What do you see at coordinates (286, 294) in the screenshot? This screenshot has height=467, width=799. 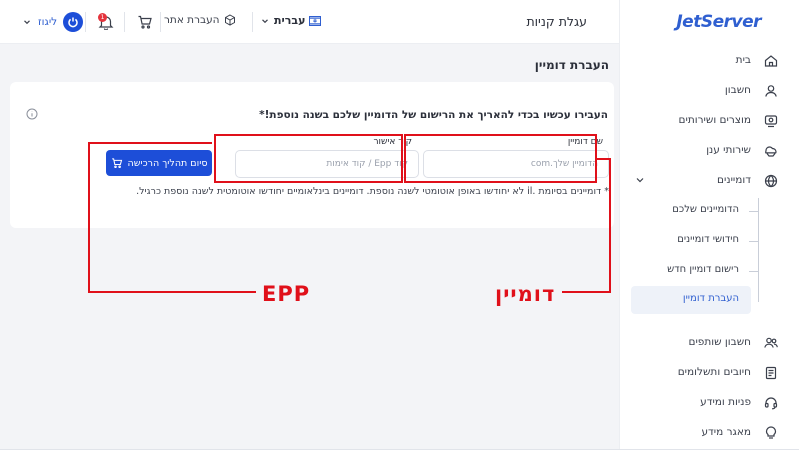 I see `annotation-epp-label: EPP` at bounding box center [286, 294].